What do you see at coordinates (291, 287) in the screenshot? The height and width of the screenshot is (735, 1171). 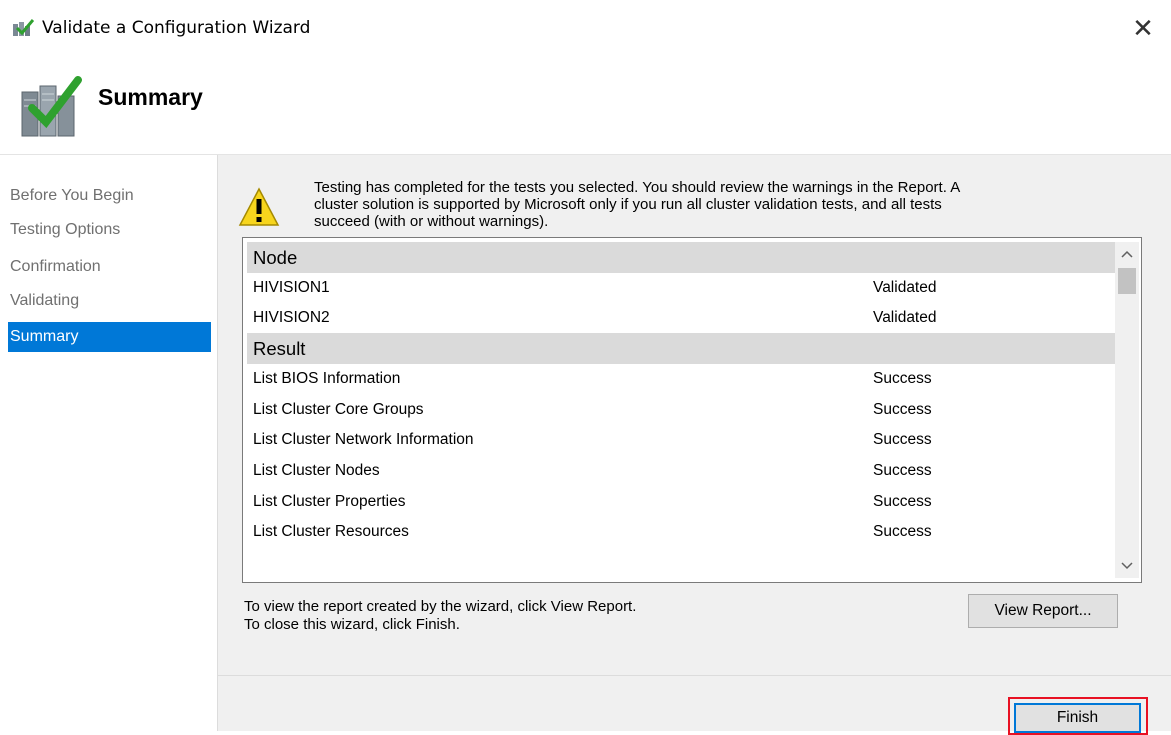 I see `item-name: HIVISION1` at bounding box center [291, 287].